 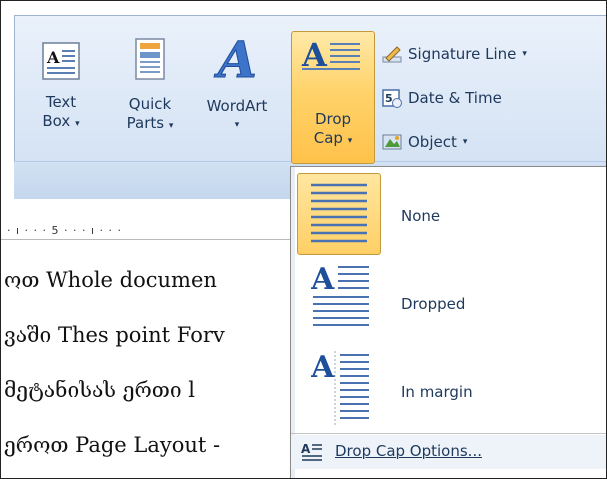 What do you see at coordinates (350, 141) in the screenshot?
I see `drop-cap-dropdown-caret: ▾` at bounding box center [350, 141].